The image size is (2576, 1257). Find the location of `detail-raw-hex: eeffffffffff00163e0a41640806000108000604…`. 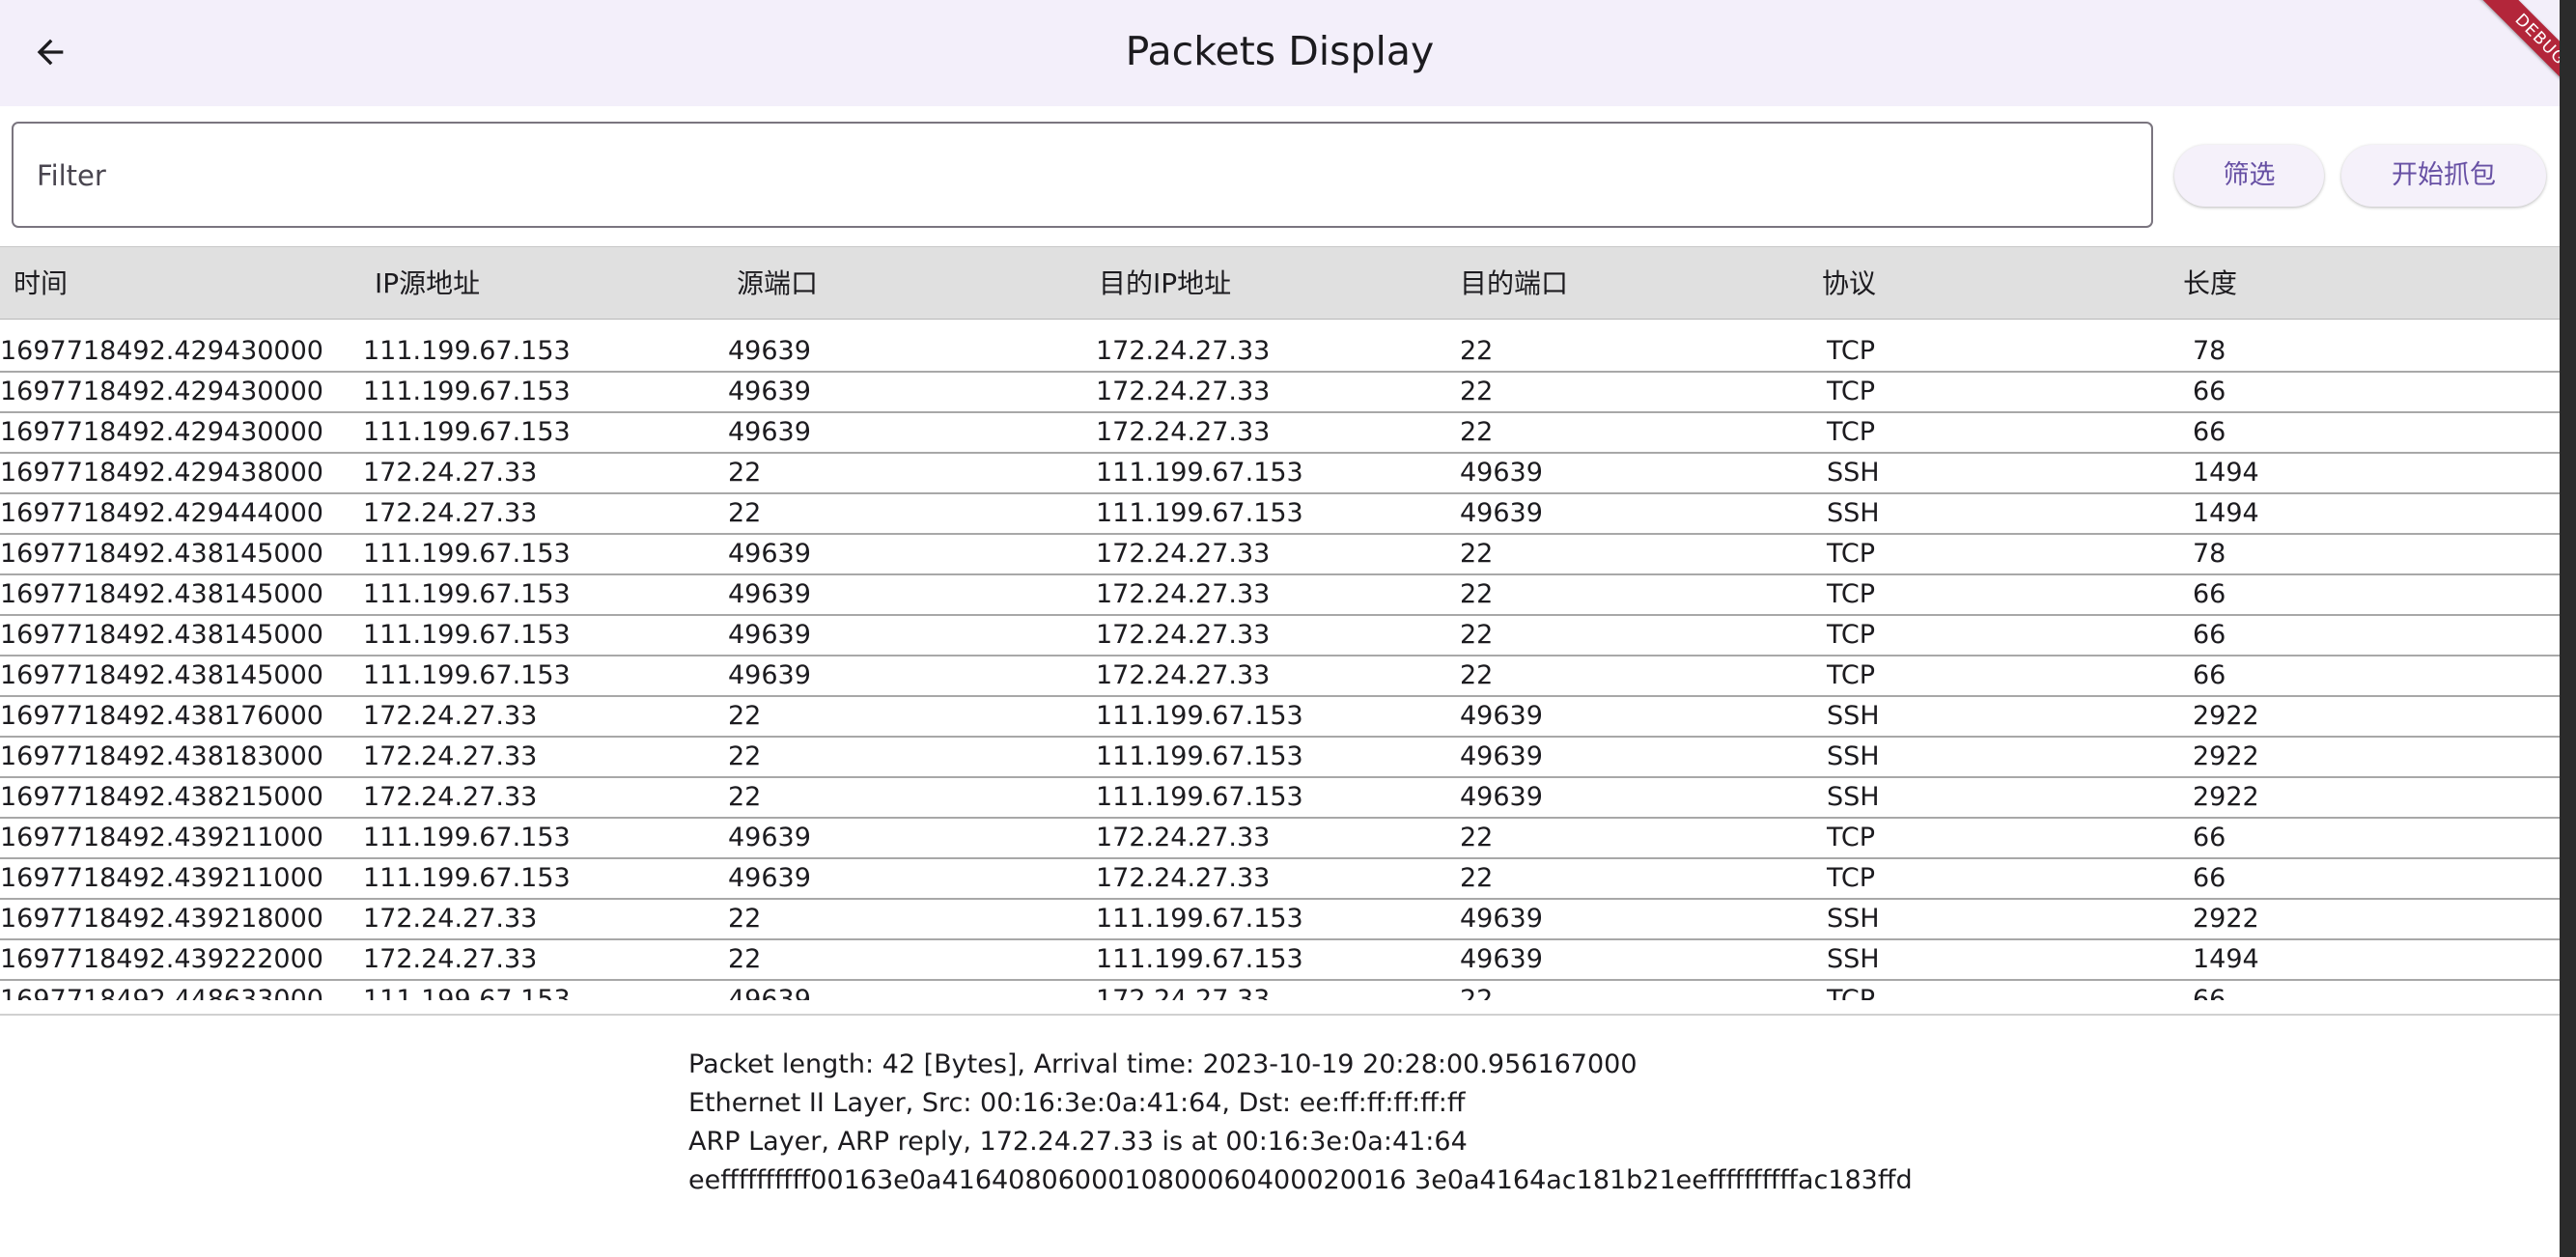

detail-raw-hex: eeffffffffff00163e0a41640806000108000604… is located at coordinates (1301, 1180).